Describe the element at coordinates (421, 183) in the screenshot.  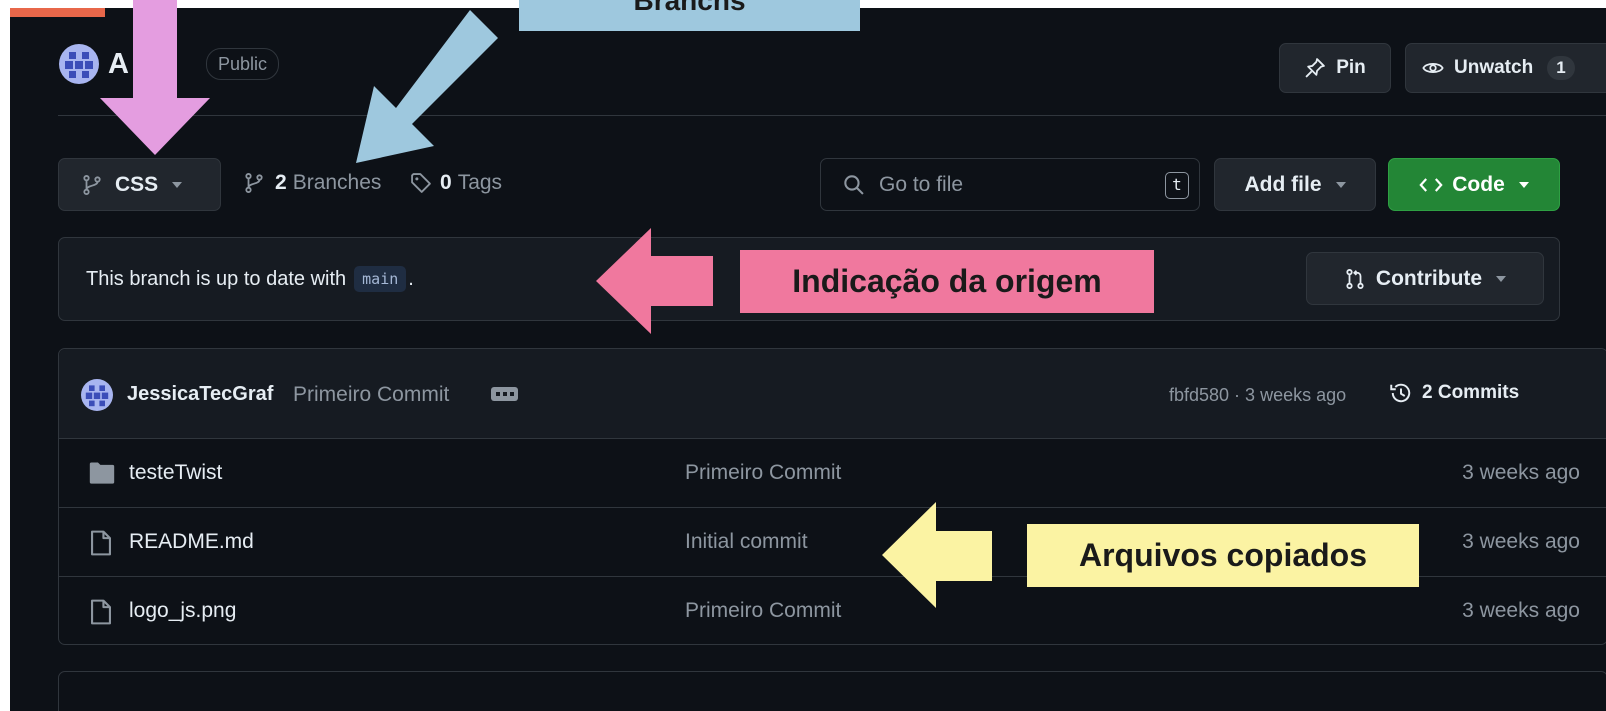
I see `tag-icon` at that location.